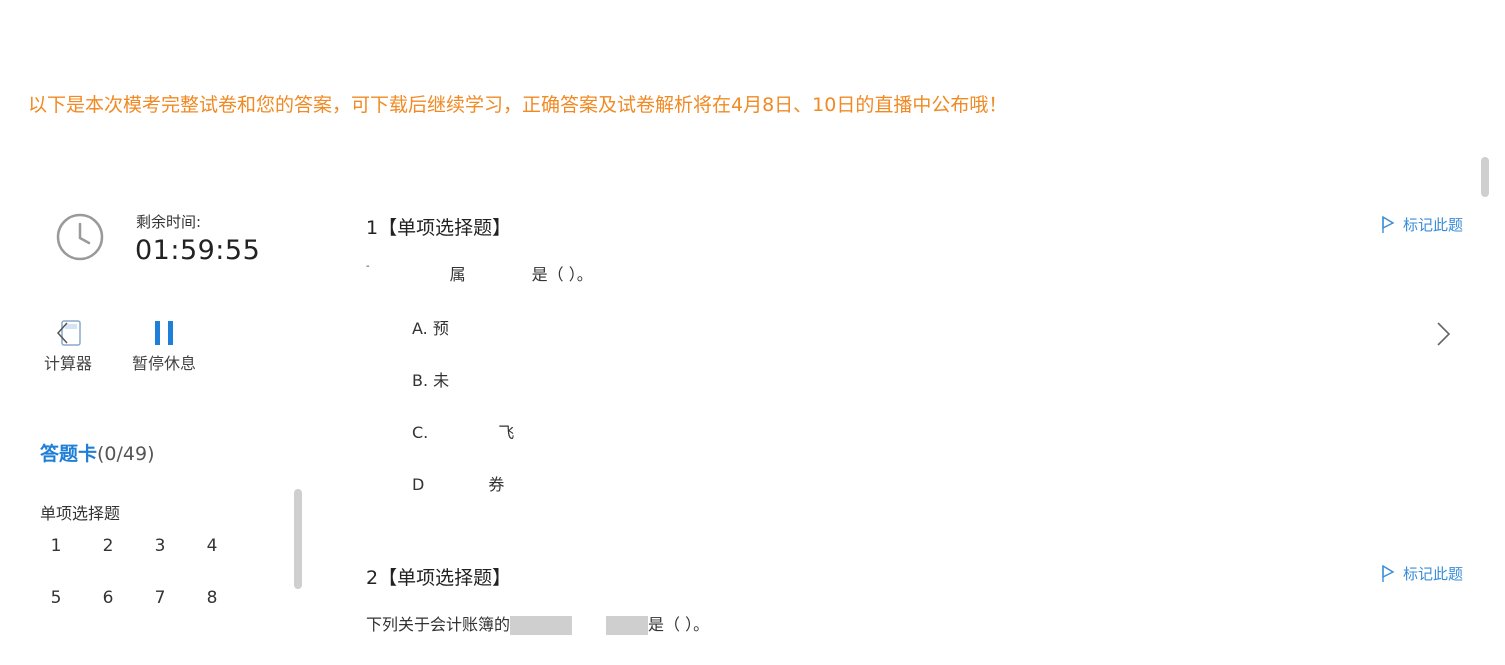  I want to click on mark-question-2-button: 标记此题, so click(1422, 573).